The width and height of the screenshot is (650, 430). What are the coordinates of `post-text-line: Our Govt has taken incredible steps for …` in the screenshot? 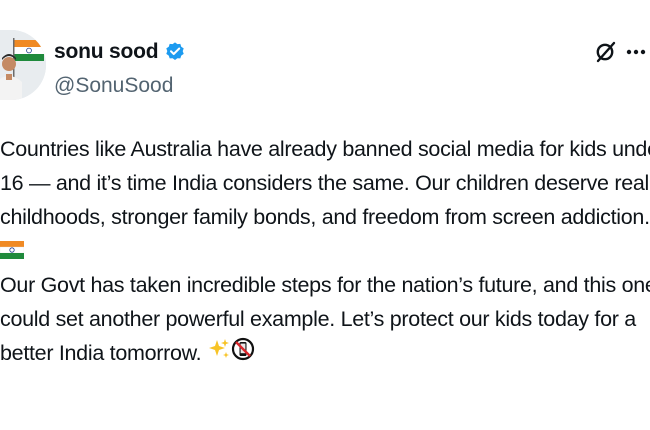 It's located at (325, 285).